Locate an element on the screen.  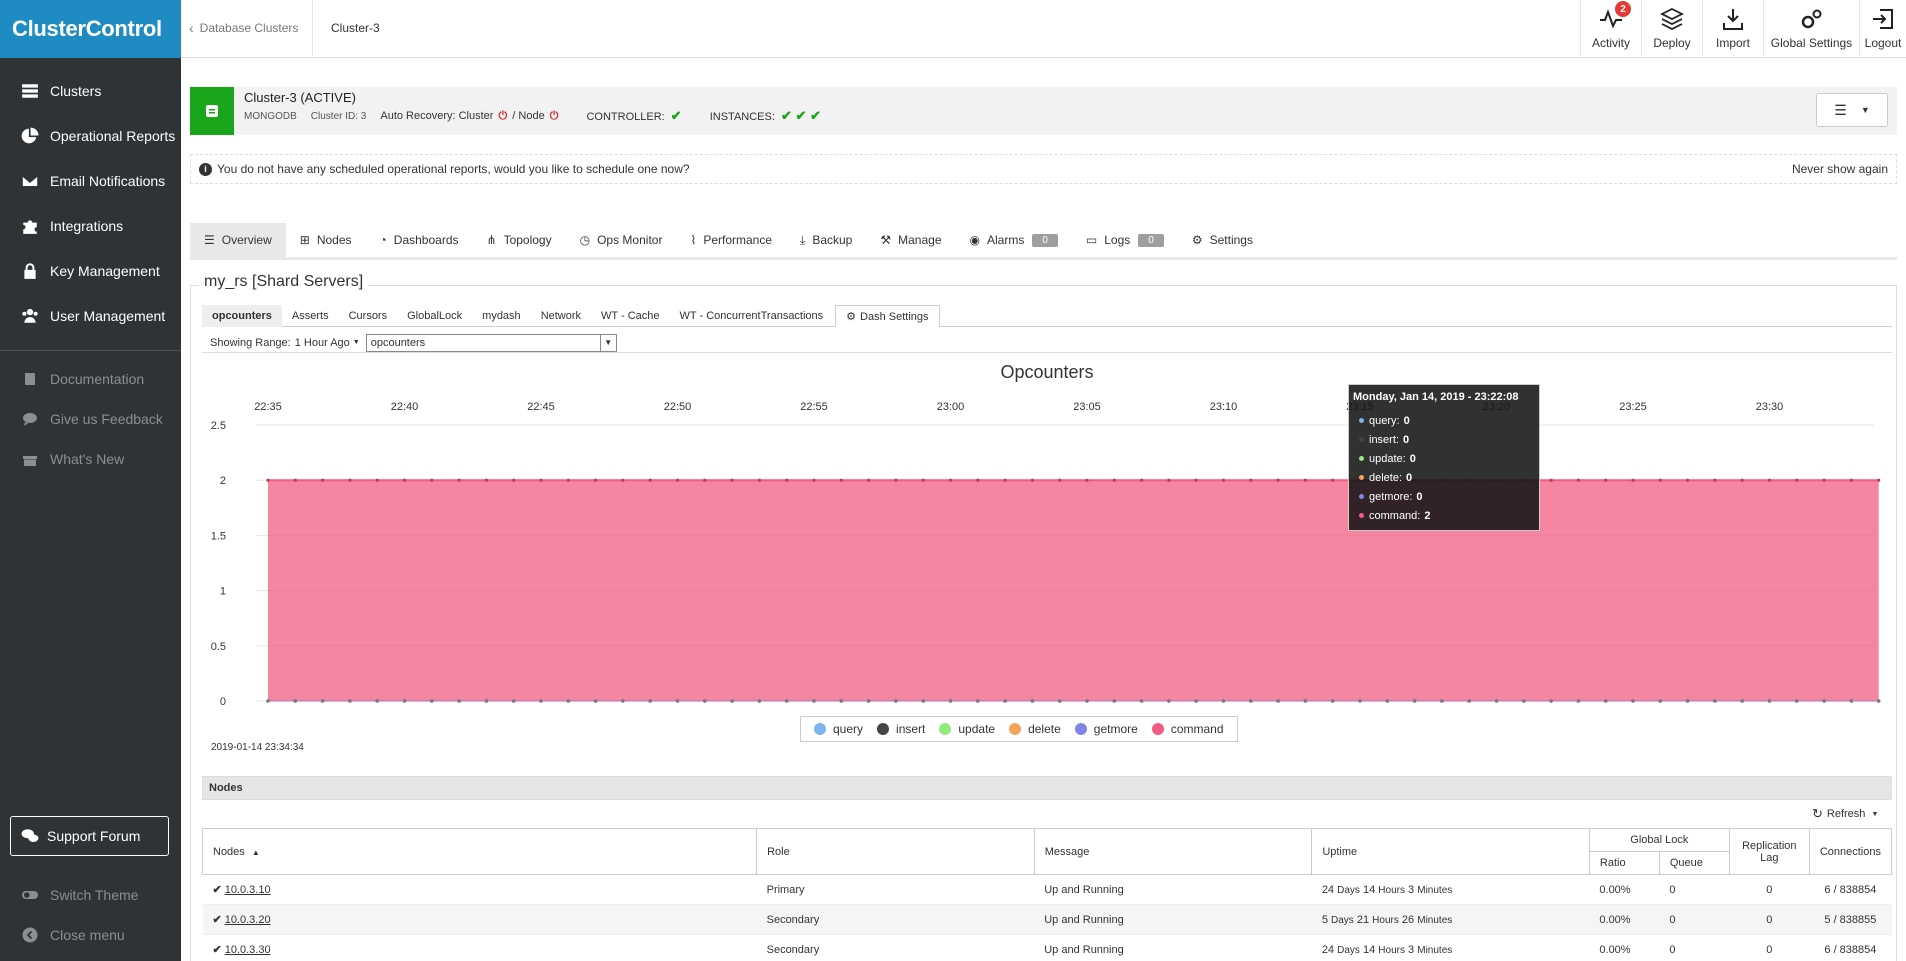
activity-button: 2 Activity is located at coordinates (1610, 28).